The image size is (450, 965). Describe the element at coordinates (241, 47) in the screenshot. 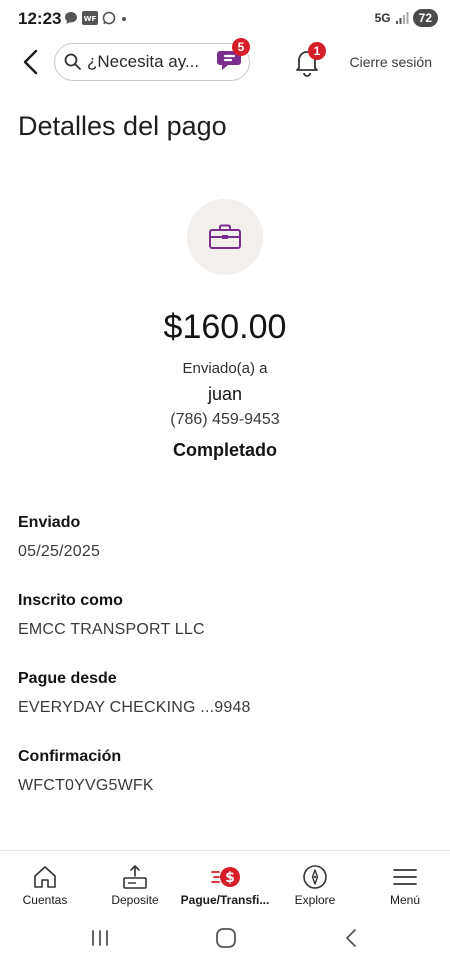

I see `fargo-badge: 5` at that location.